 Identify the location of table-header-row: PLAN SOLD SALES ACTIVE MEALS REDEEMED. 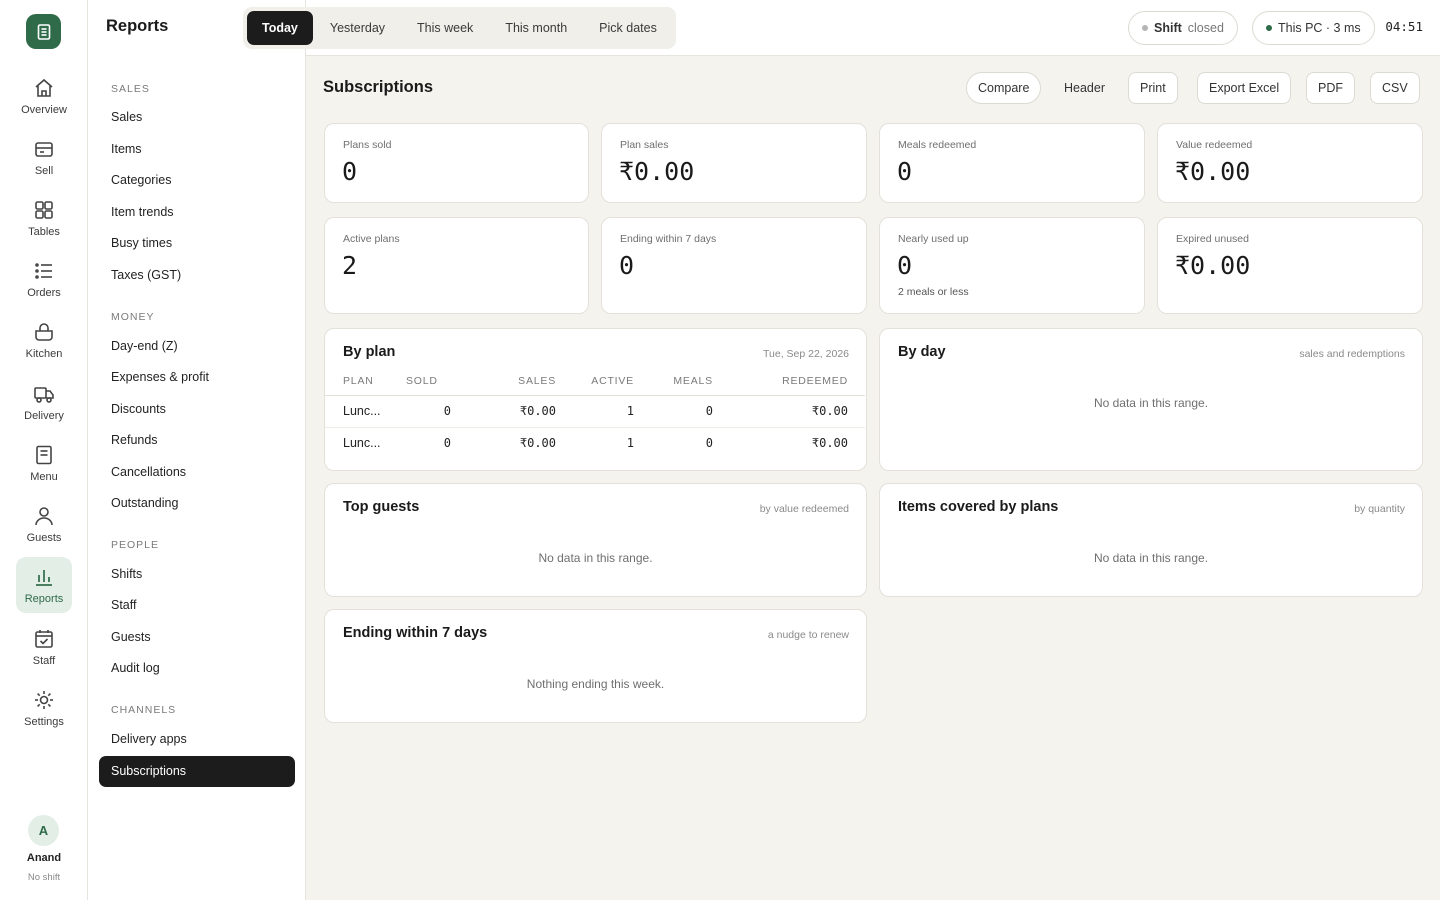
(595, 383).